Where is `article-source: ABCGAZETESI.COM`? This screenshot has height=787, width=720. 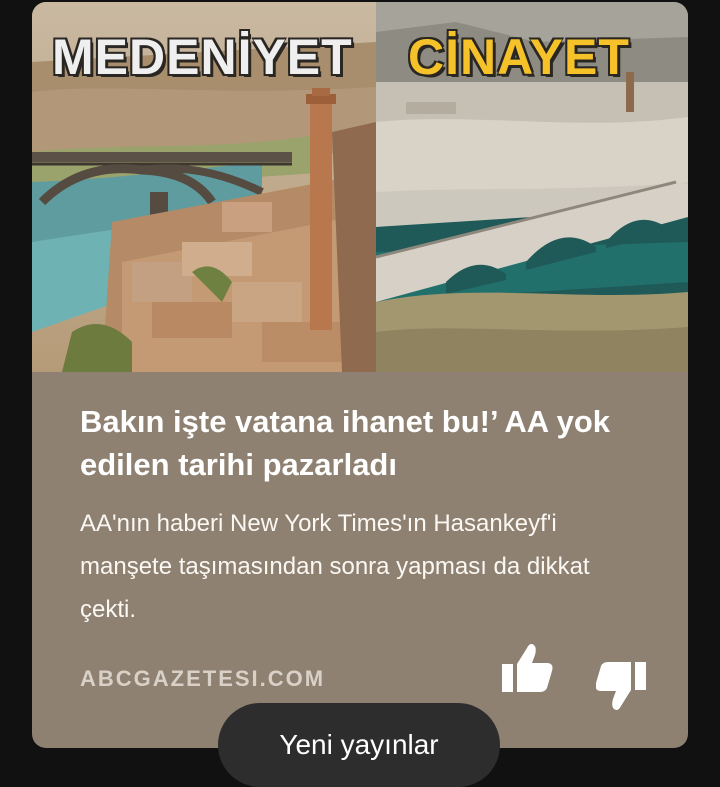 article-source: ABCGAZETESI.COM is located at coordinates (202, 679).